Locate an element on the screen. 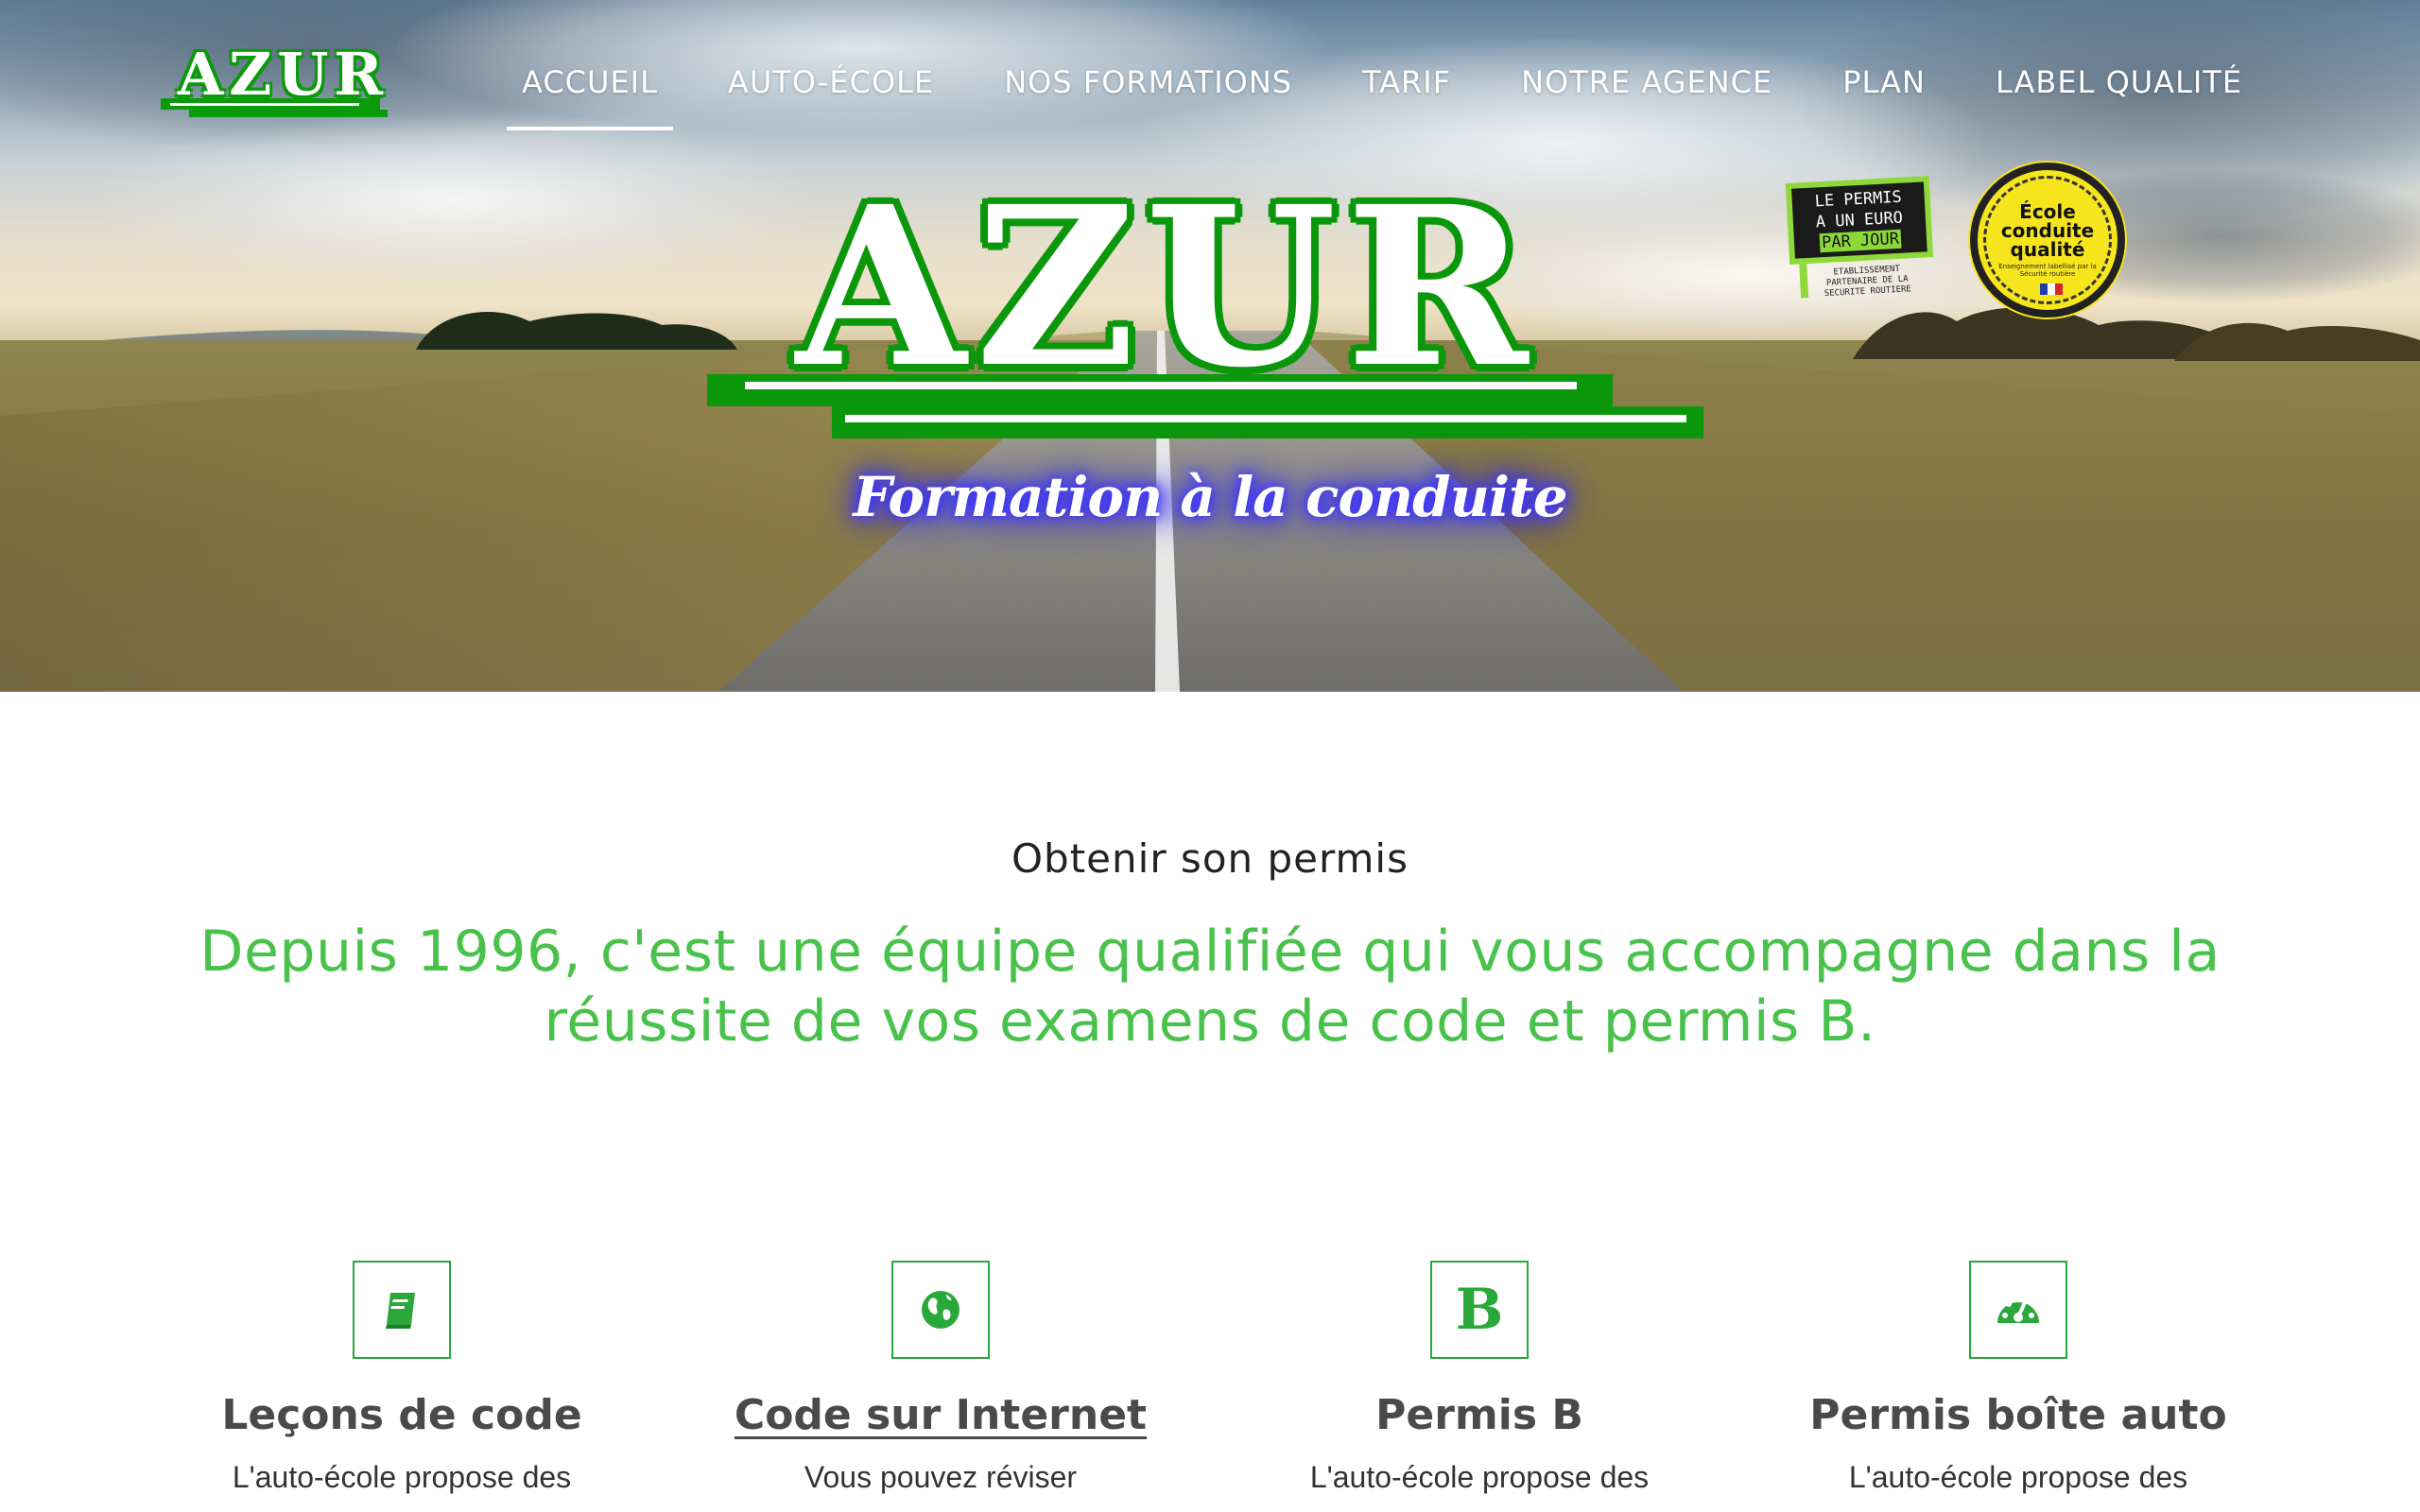 Image resolution: width=2420 pixels, height=1512 pixels. feature-title-link: Code sur Internet is located at coordinates (941, 1415).